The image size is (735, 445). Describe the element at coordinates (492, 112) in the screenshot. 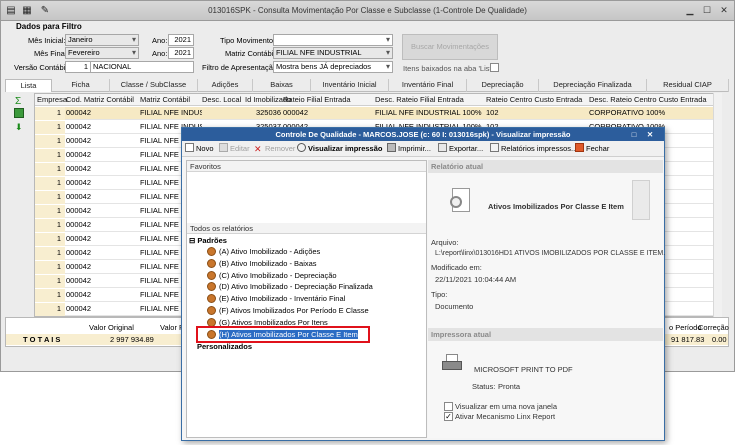

I see `table-cell: 102` at that location.